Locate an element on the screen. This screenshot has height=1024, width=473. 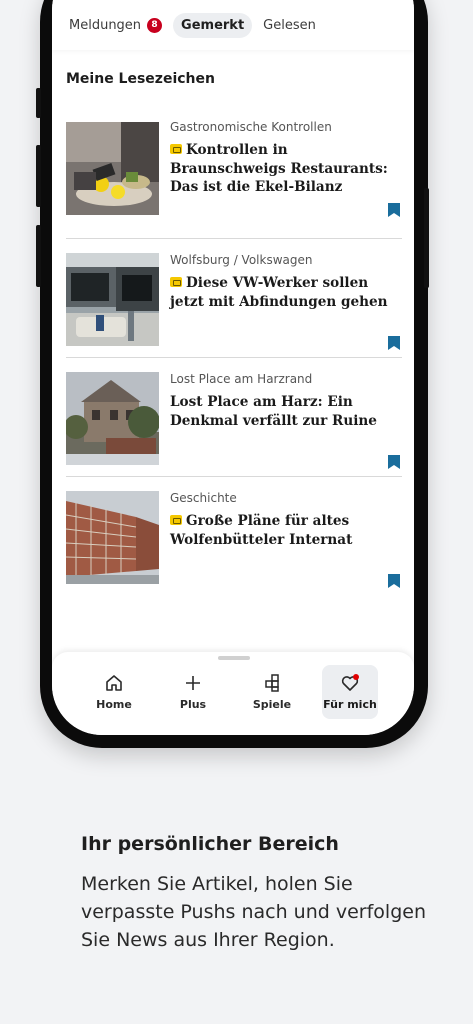
nav-plus: Plus is located at coordinates (193, 692).